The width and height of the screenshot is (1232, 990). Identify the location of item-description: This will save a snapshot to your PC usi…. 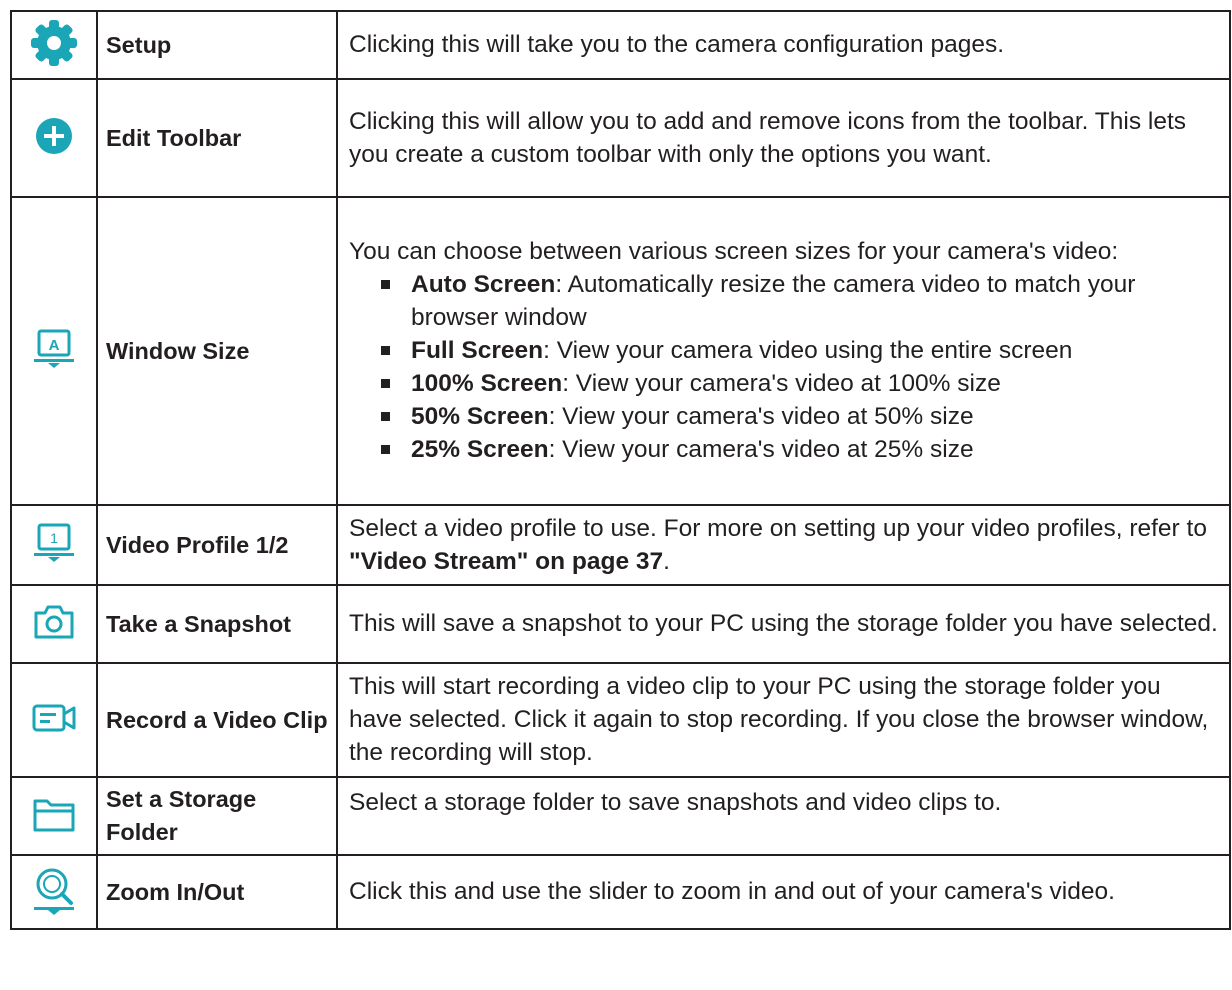
(783, 624).